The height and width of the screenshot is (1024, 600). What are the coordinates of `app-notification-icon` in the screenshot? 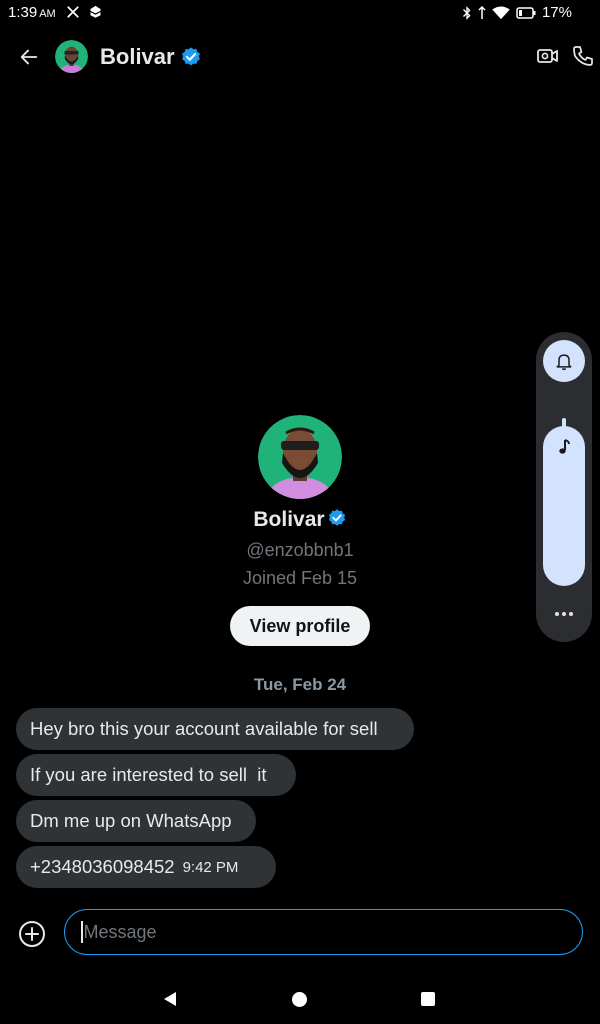 It's located at (95, 11).